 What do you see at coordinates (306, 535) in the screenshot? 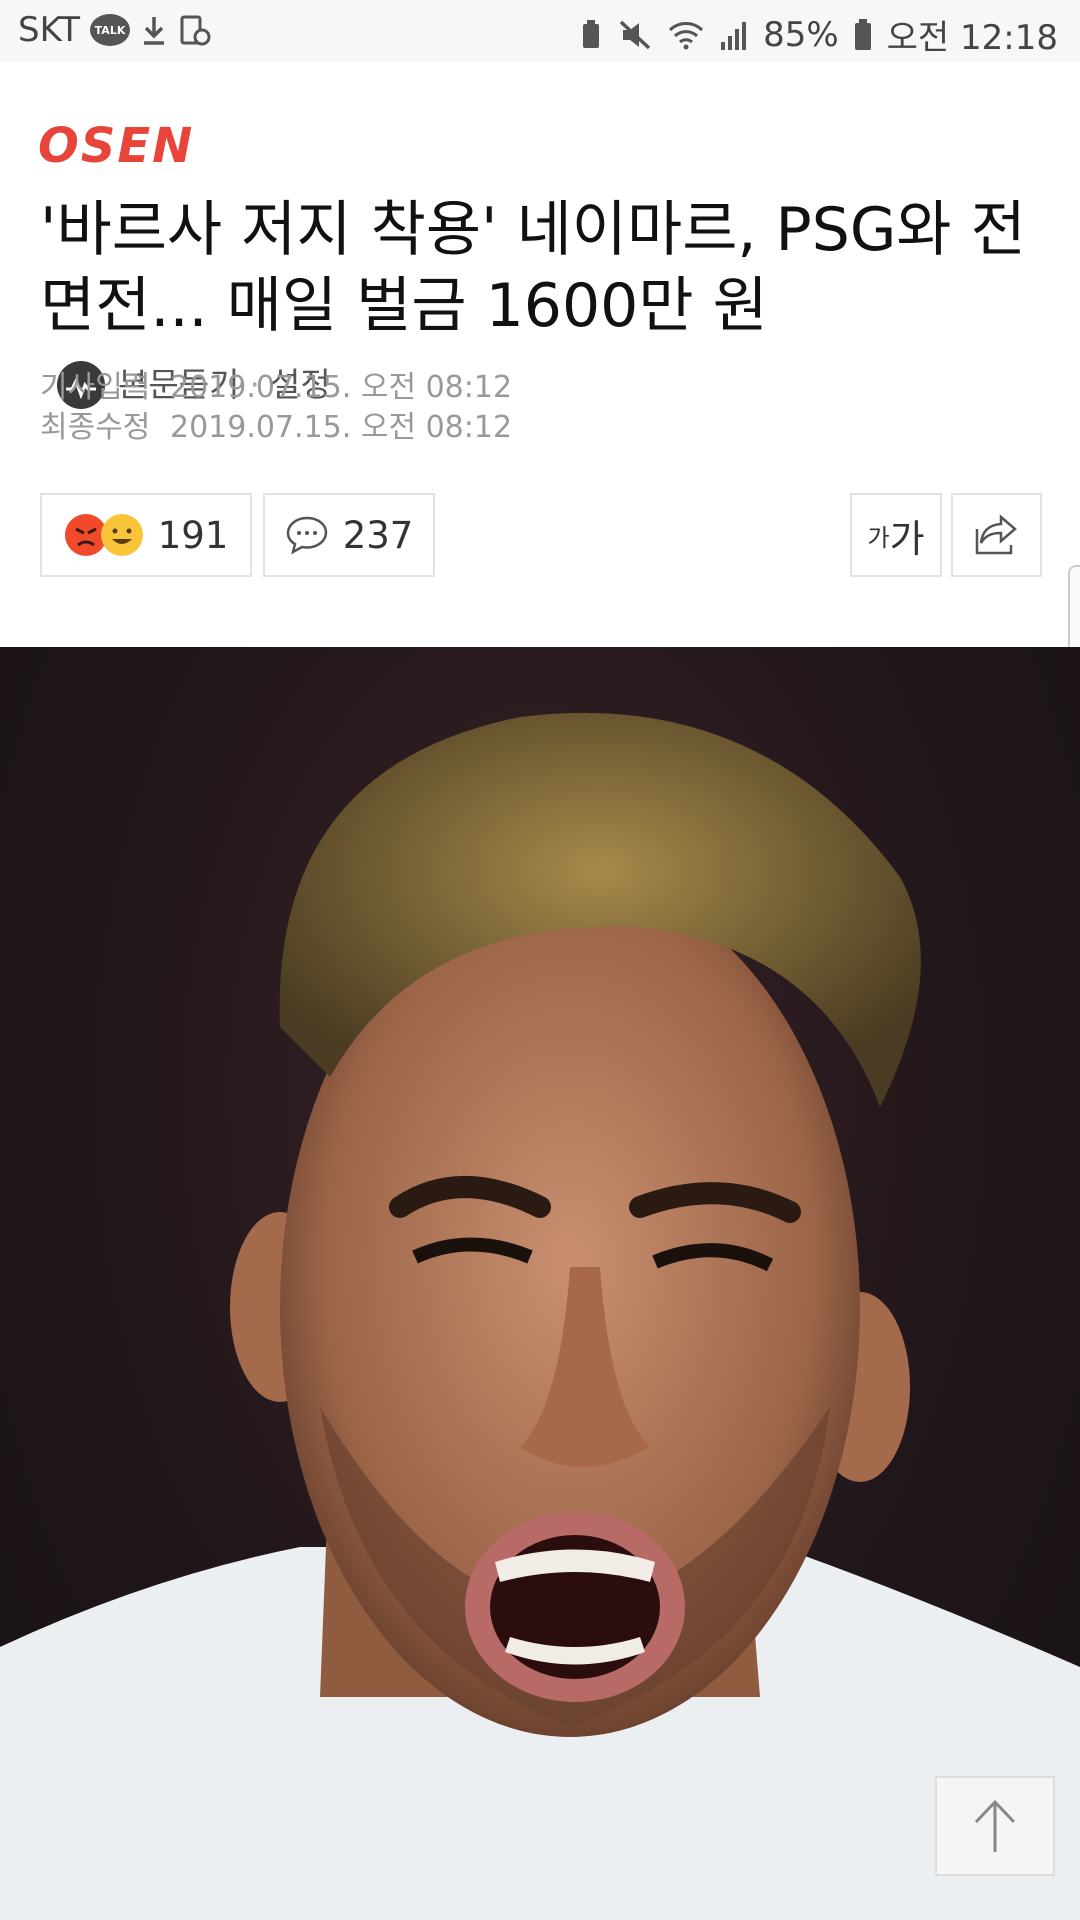
I see `comment-icon` at bounding box center [306, 535].